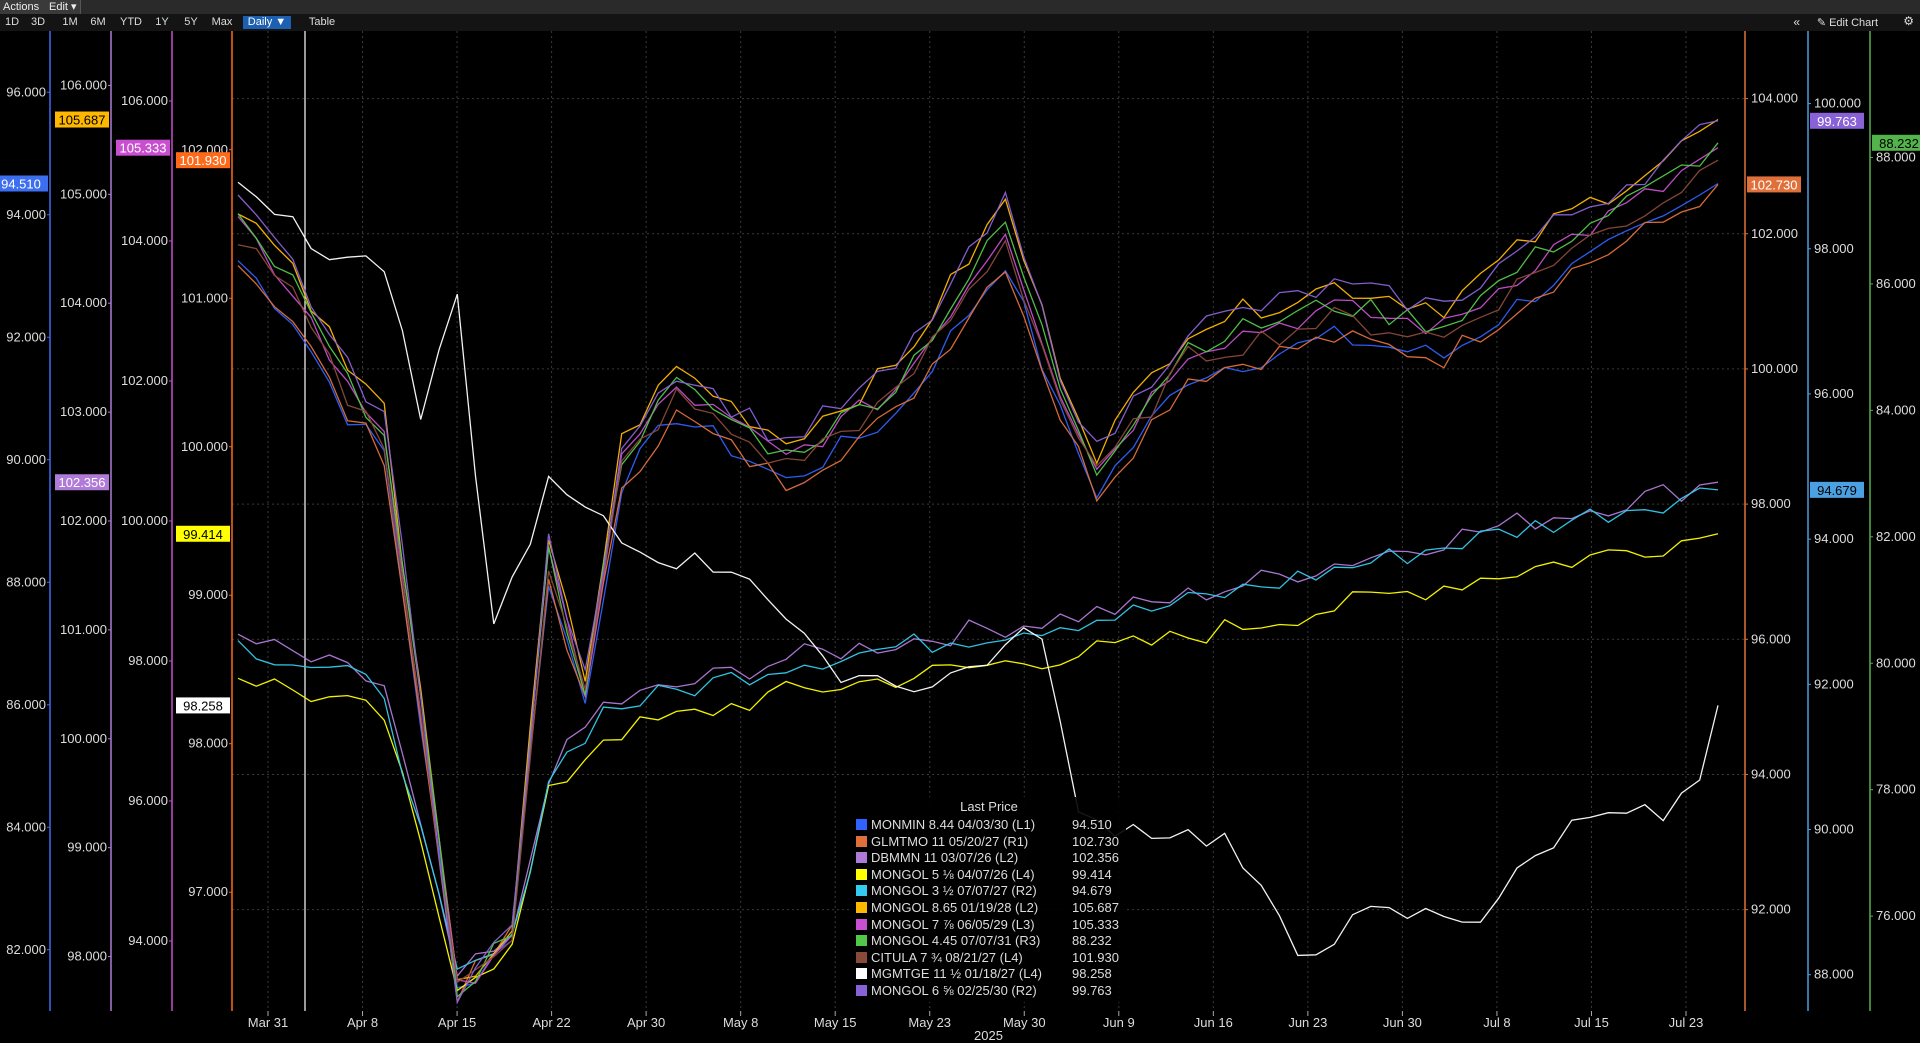 This screenshot has width=1920, height=1043. What do you see at coordinates (222, 22) in the screenshot?
I see `range-max-button: Max` at bounding box center [222, 22].